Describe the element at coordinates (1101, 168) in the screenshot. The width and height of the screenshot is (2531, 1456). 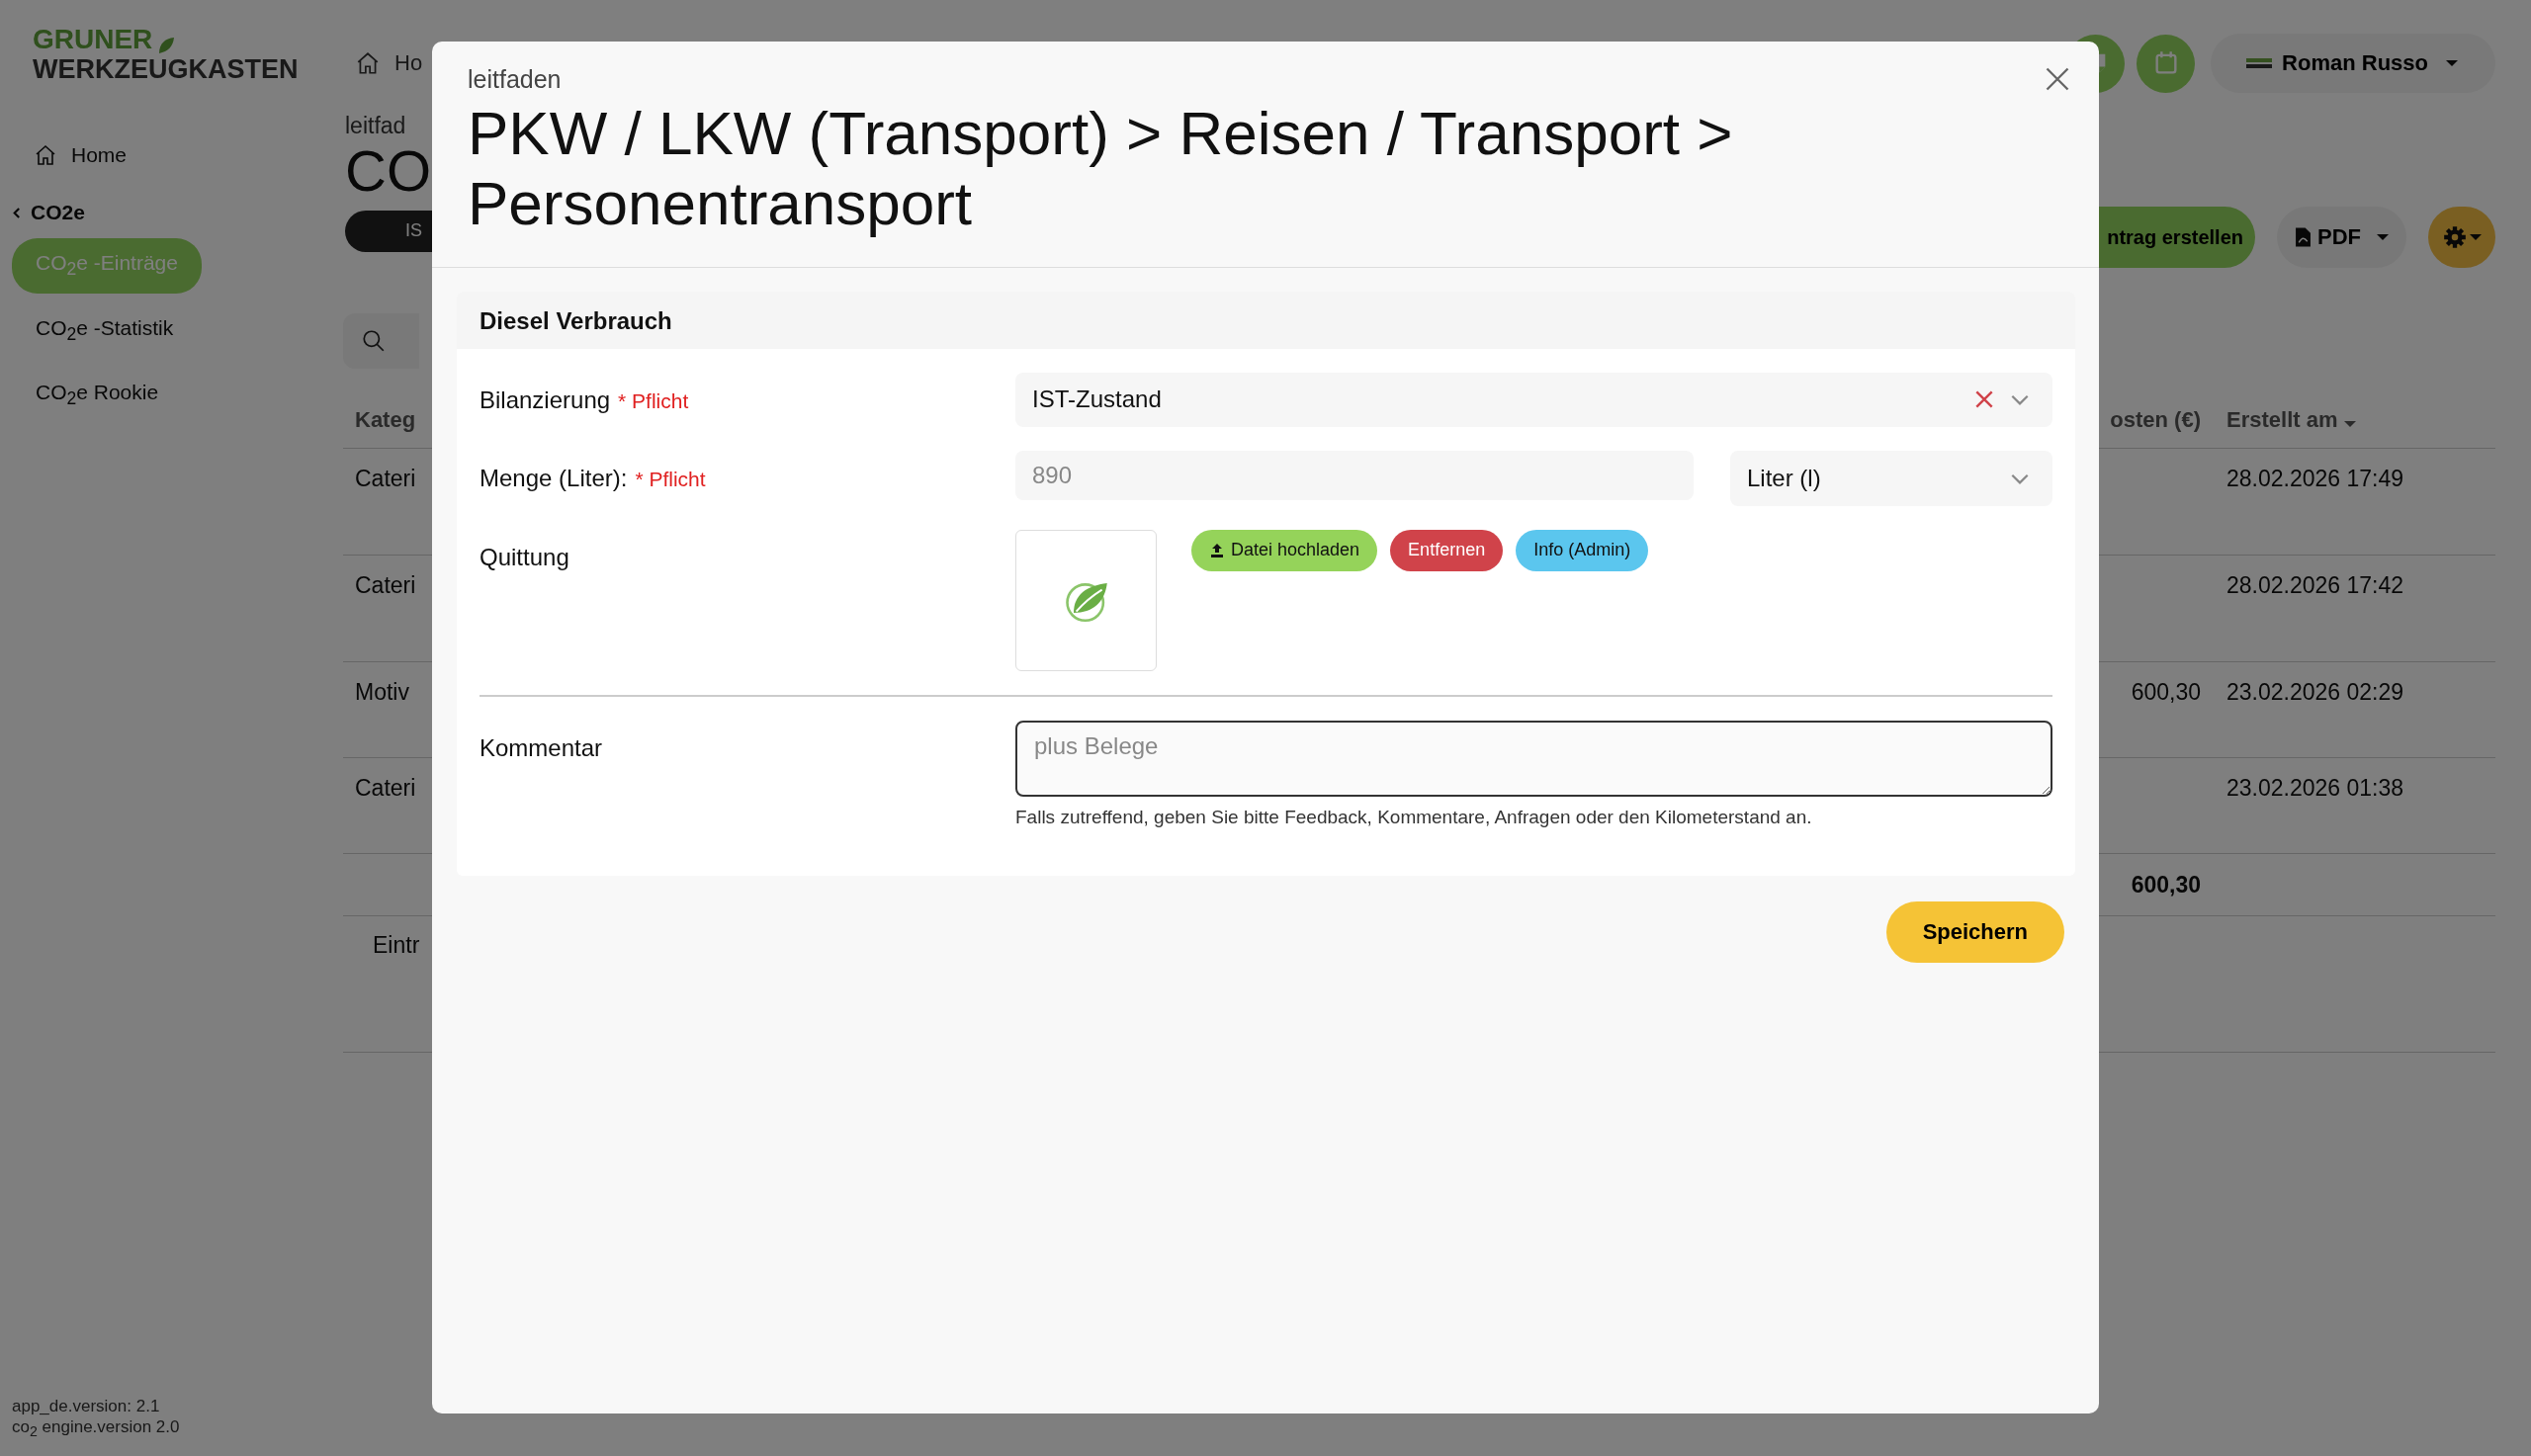
I see `modal-title: PKW / LKW (Transport) > Reisen / Transport > Personentransport` at that location.